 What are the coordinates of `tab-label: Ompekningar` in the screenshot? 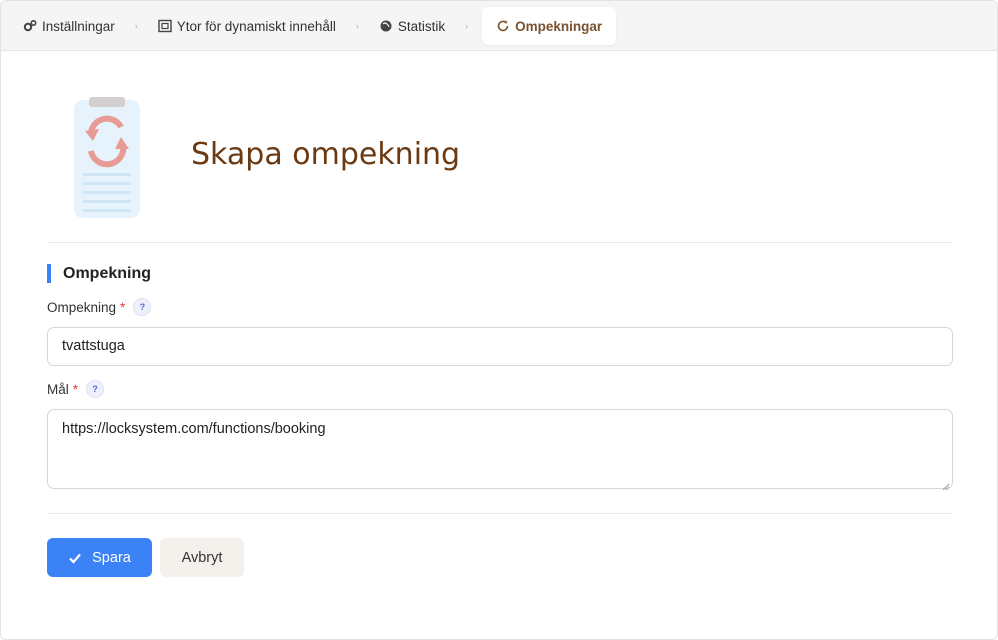 It's located at (559, 26).